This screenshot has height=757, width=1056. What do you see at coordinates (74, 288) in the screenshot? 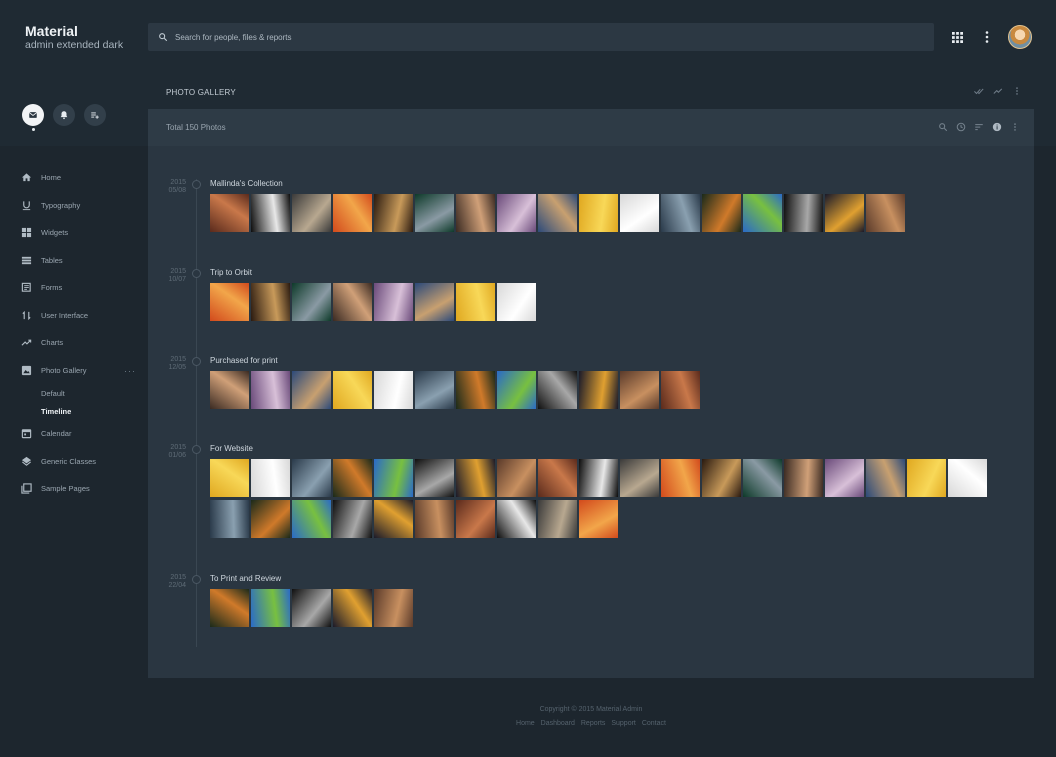
I see `sidebar-item-forms: Forms` at bounding box center [74, 288].